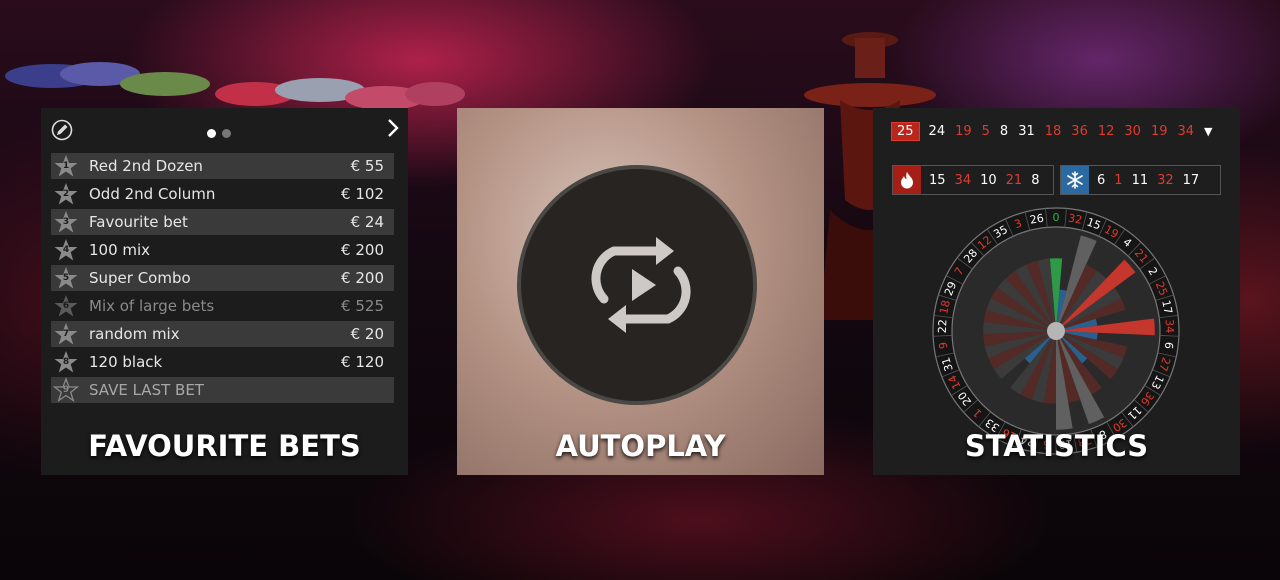 This screenshot has width=1280, height=580. What do you see at coordinates (66, 222) in the screenshot?
I see `star-icon: 3` at bounding box center [66, 222].